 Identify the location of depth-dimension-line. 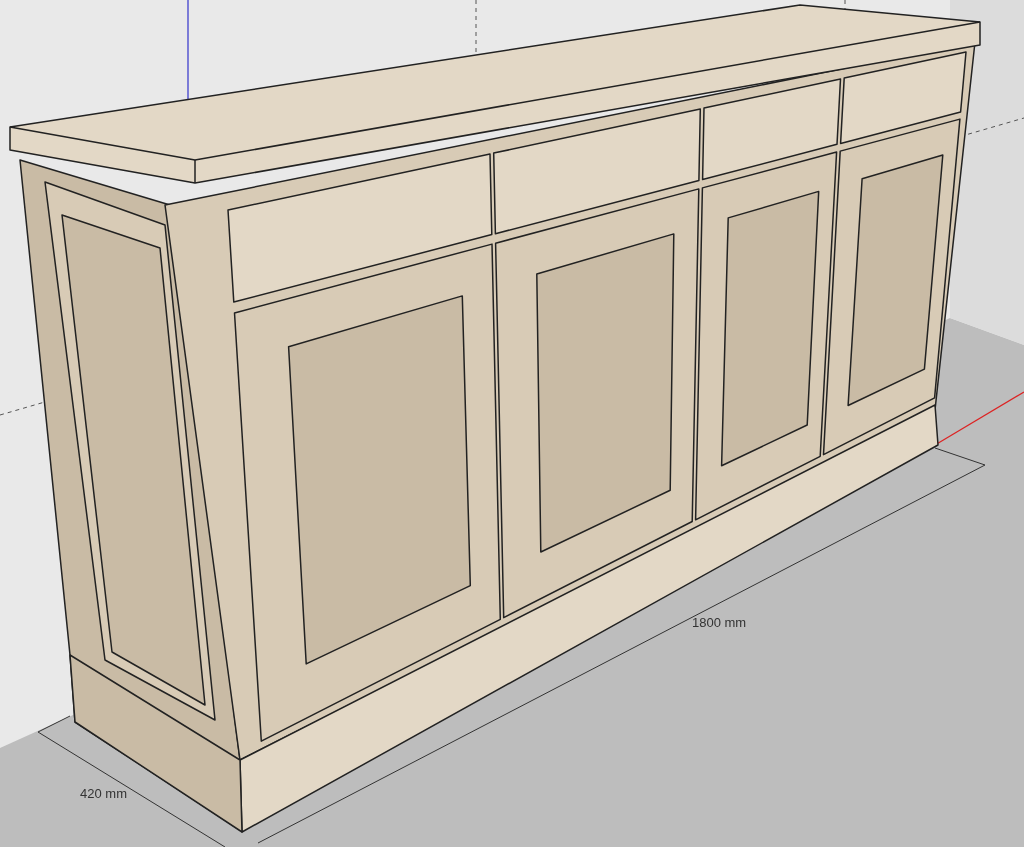
(131, 781).